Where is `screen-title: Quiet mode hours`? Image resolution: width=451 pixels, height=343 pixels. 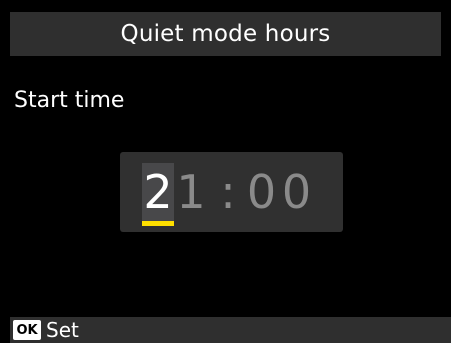
screen-title: Quiet mode hours is located at coordinates (225, 34).